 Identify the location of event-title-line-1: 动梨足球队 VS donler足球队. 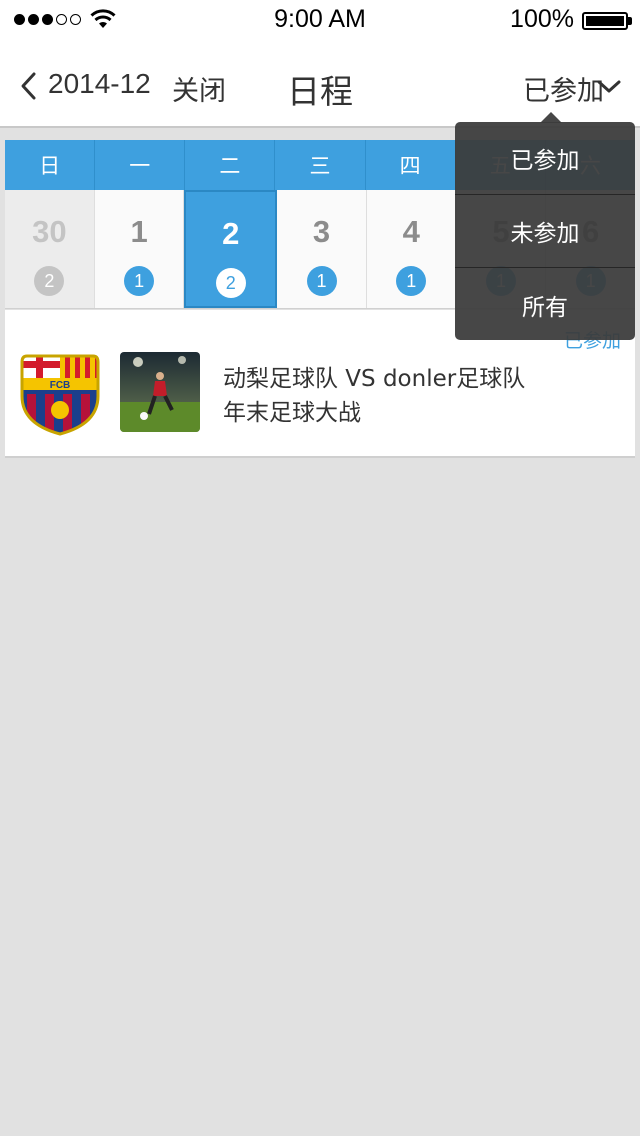
(374, 379).